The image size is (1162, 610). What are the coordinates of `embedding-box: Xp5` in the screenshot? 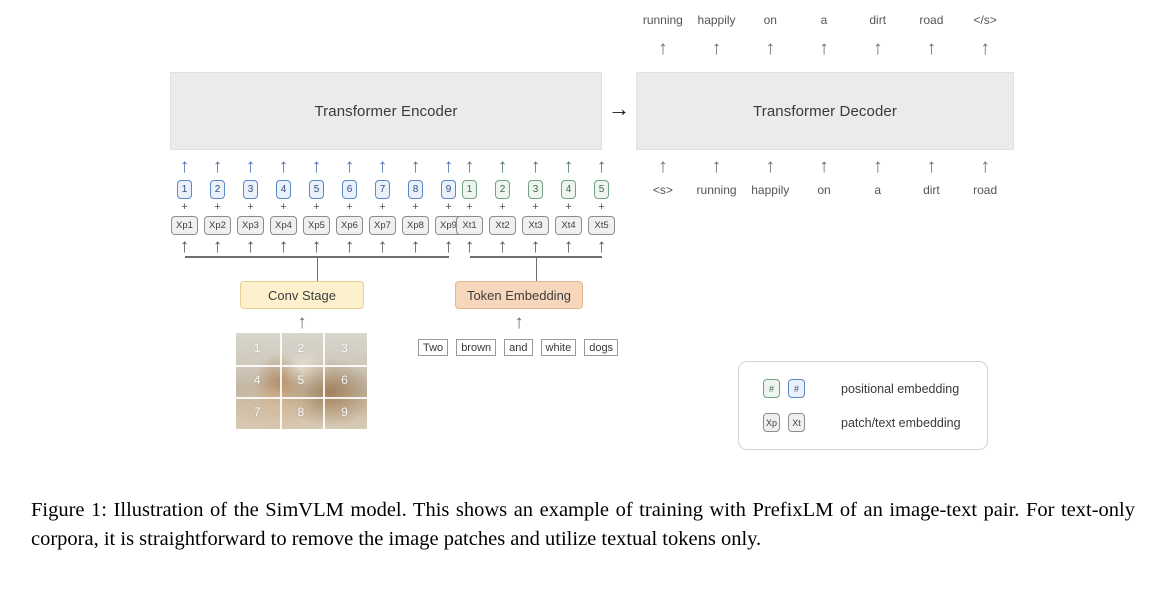 It's located at (316, 225).